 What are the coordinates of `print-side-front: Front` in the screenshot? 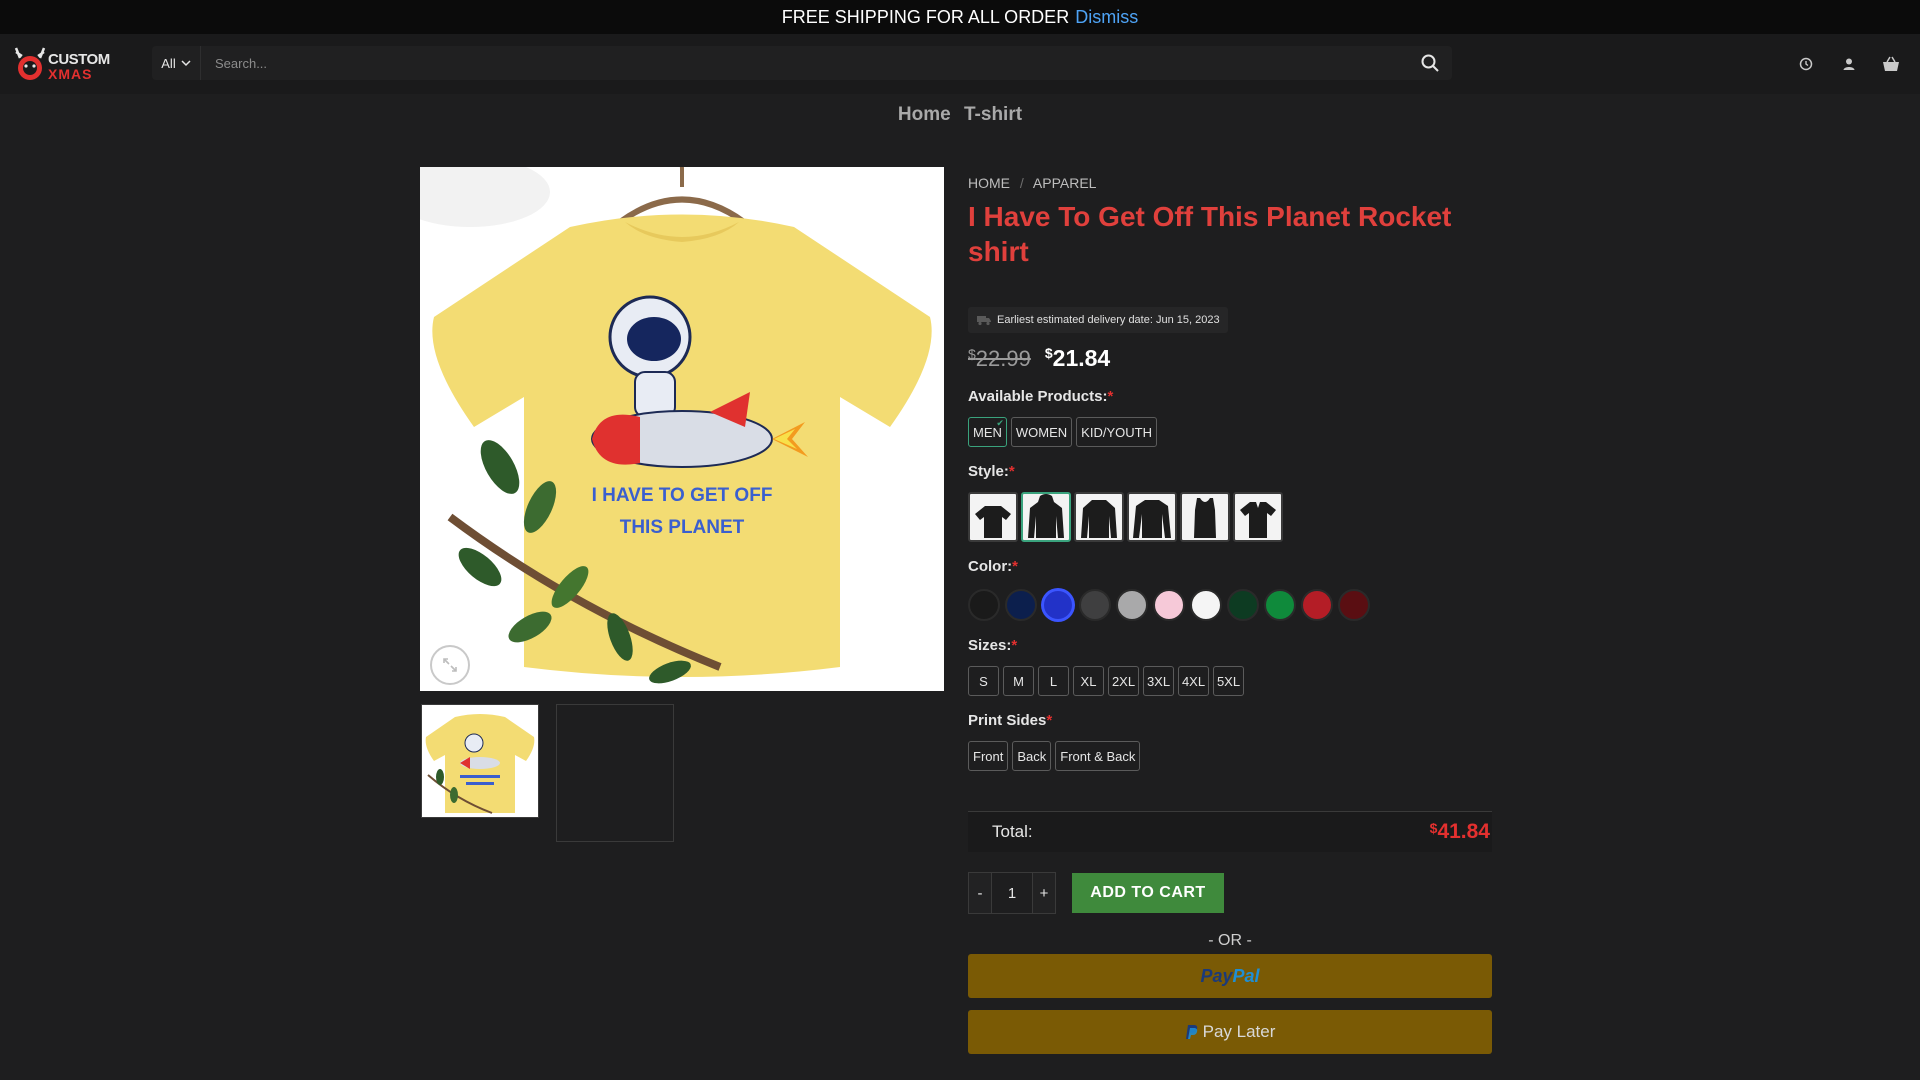 It's located at (988, 756).